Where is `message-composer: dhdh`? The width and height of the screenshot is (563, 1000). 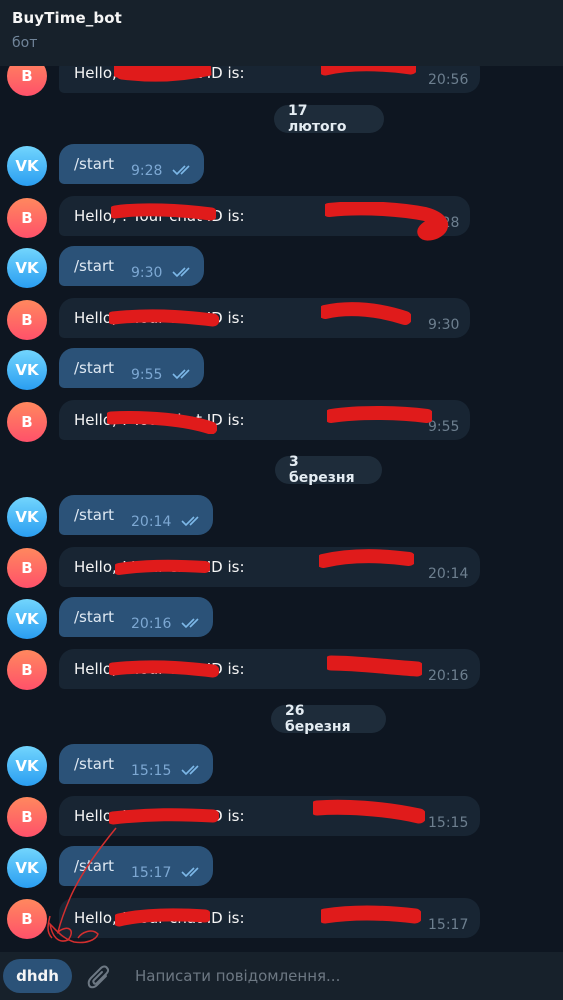
message-composer: dhdh is located at coordinates (281, 976).